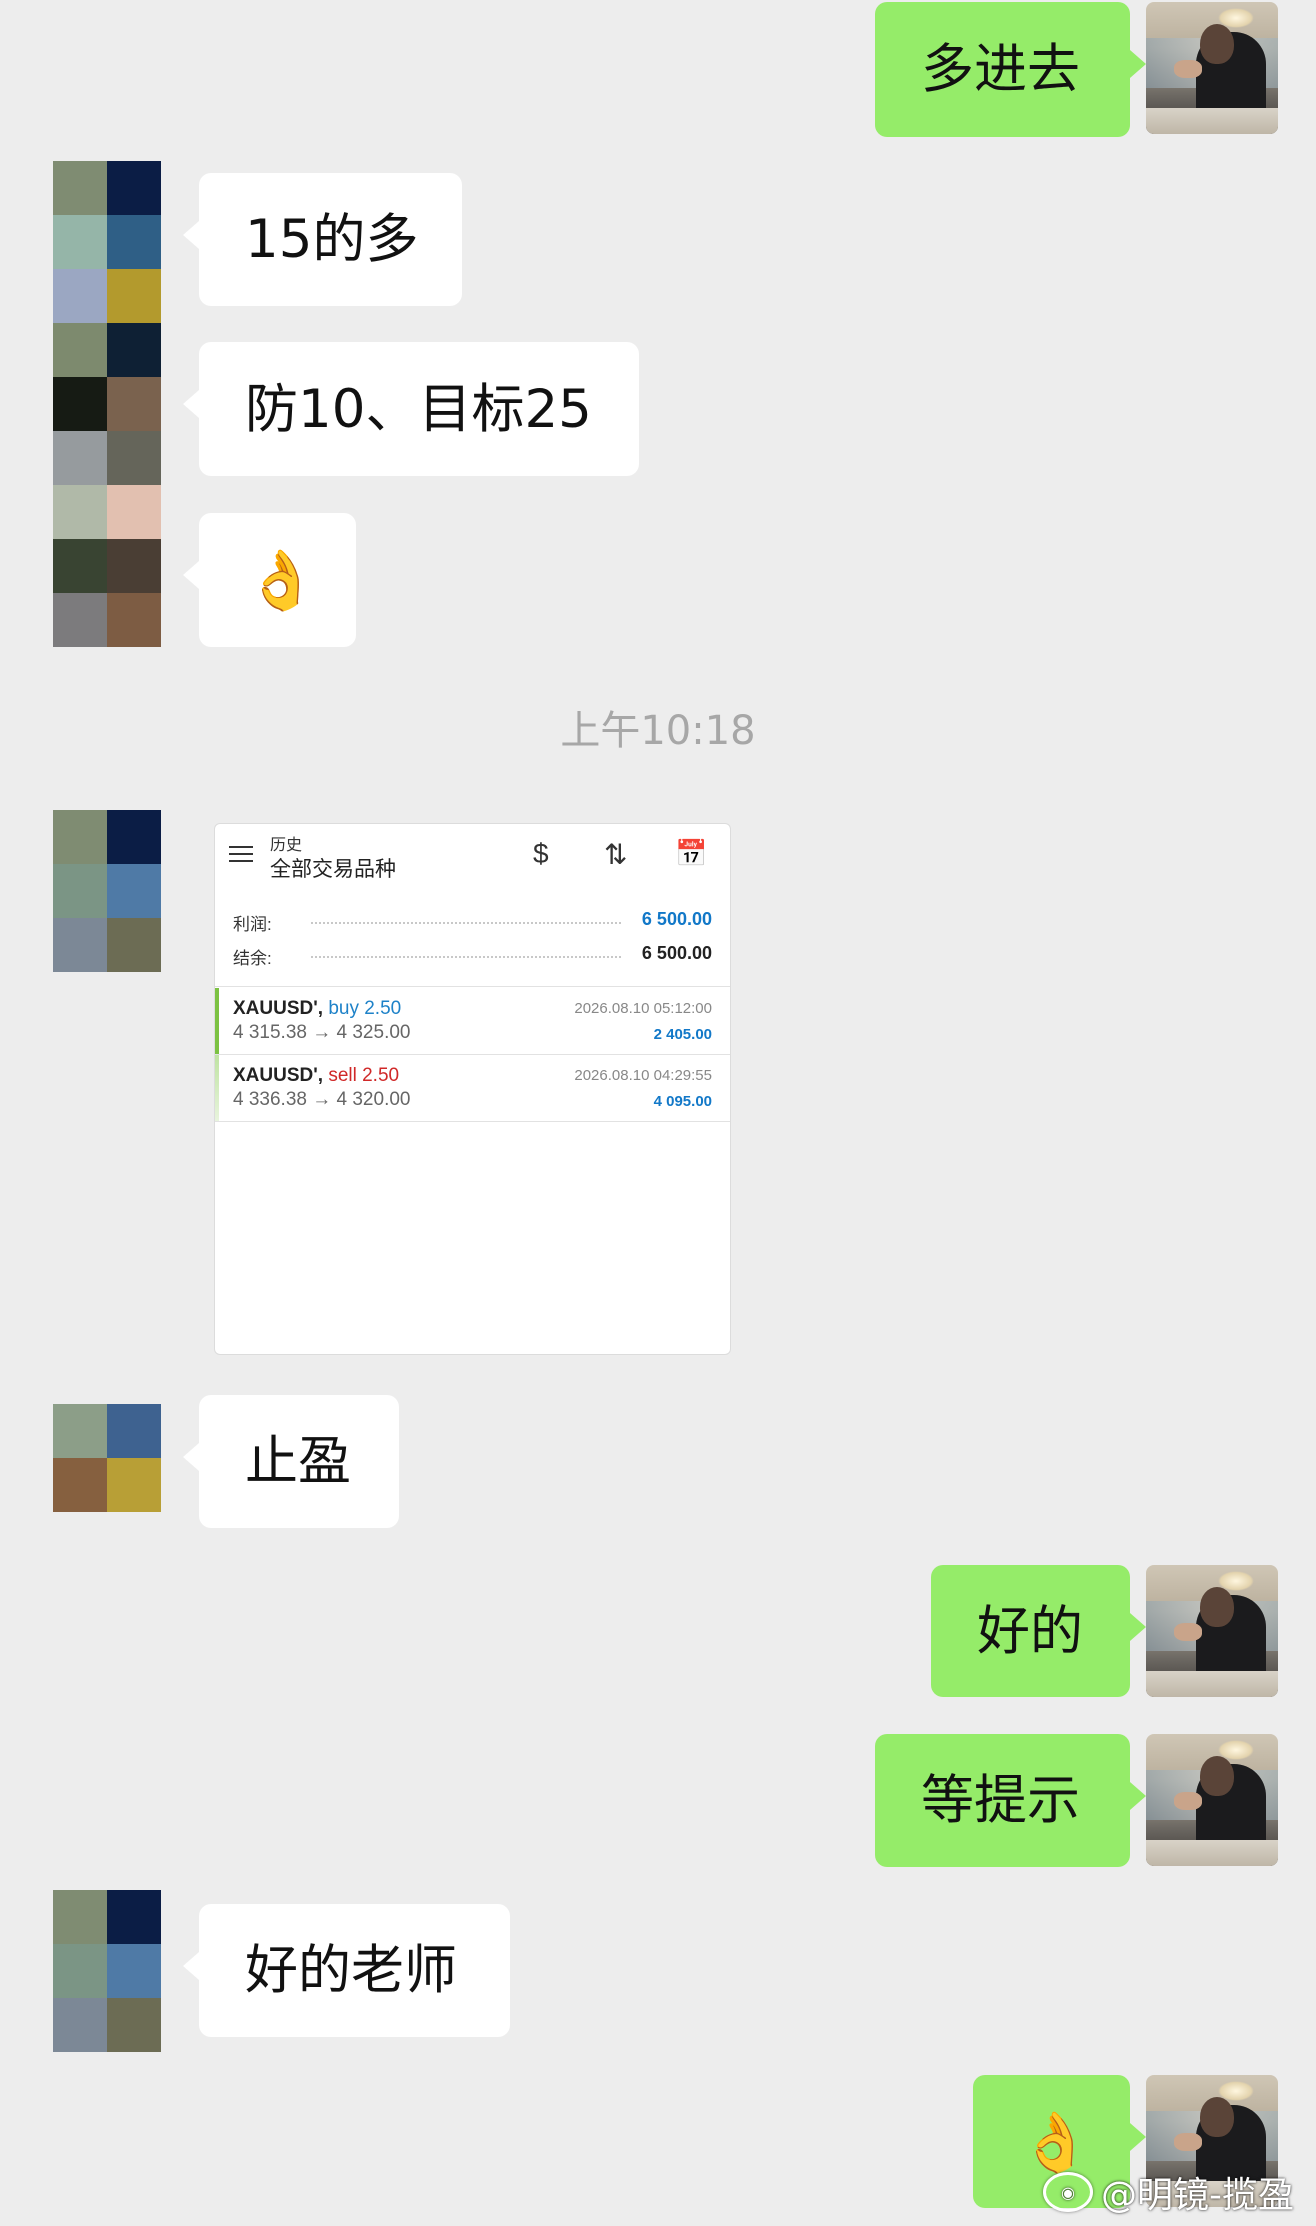 This screenshot has height=2226, width=1316. Describe the element at coordinates (643, 1008) in the screenshot. I see `trade-datetime: 2026.08.10 05:12:00` at that location.